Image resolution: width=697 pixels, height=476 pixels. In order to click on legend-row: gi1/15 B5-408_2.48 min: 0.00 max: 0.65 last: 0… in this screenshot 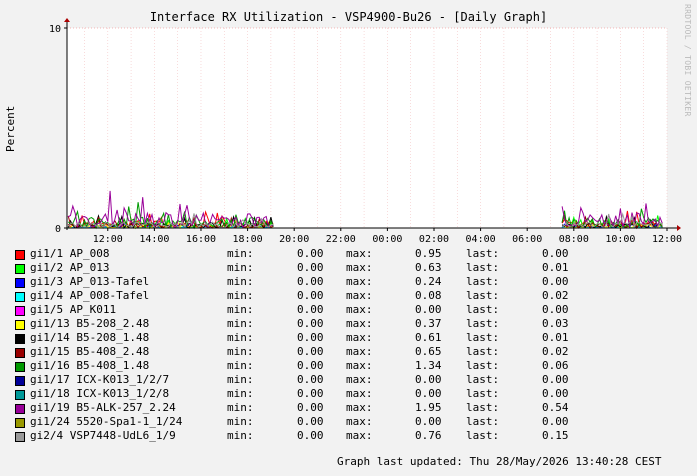, I will do `click(355, 352)`.